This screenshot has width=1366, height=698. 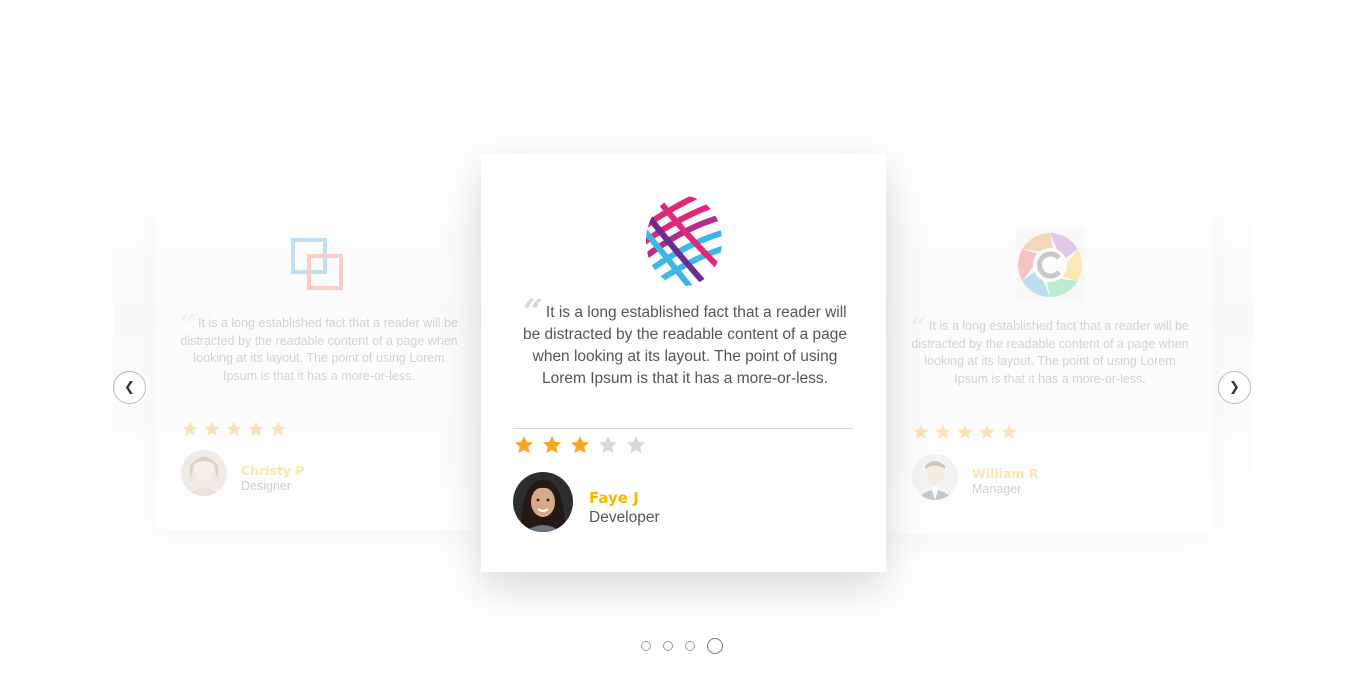 What do you see at coordinates (1005, 473) in the screenshot?
I see `person-name: William R` at bounding box center [1005, 473].